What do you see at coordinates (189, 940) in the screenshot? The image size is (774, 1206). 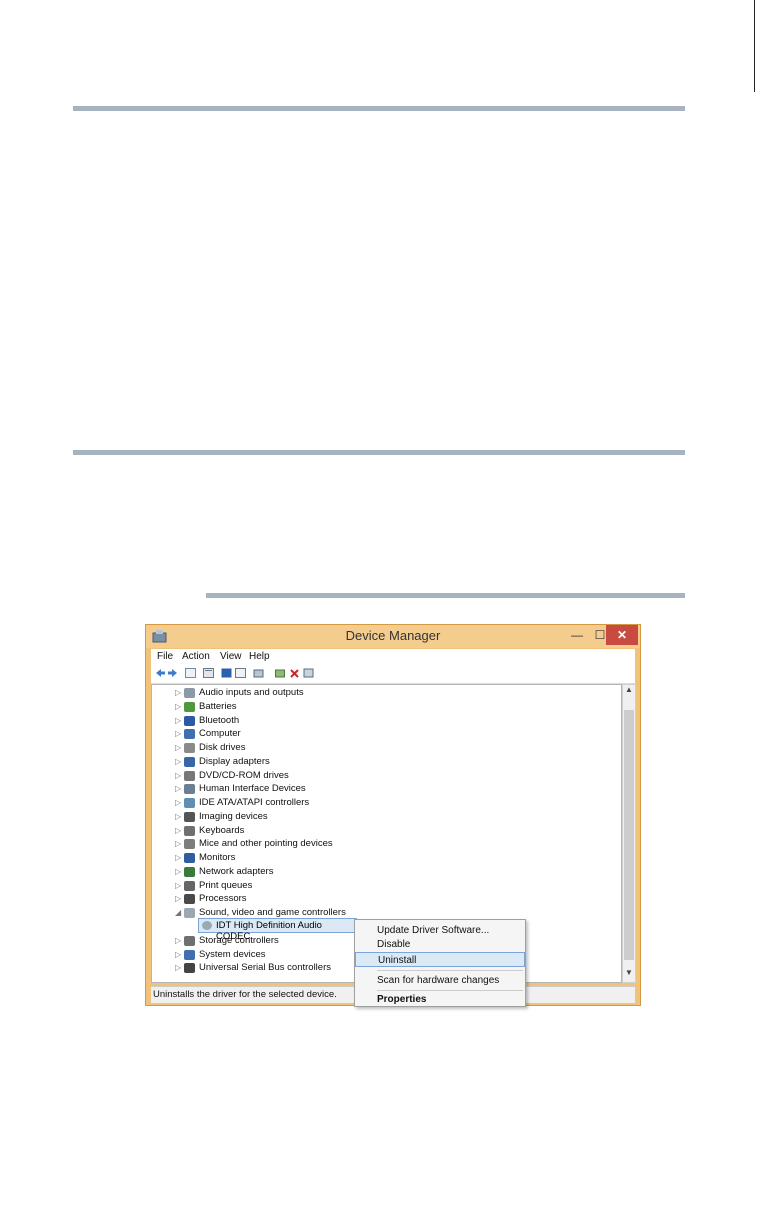 I see `storage-controller-icon` at bounding box center [189, 940].